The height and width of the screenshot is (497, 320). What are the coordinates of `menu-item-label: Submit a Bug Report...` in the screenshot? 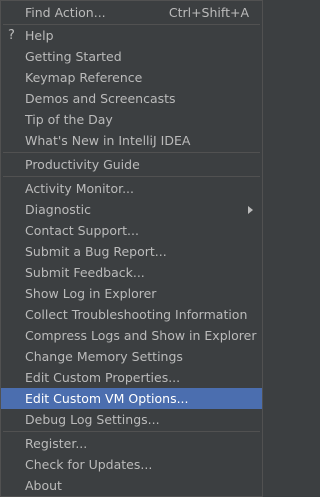 It's located at (96, 251).